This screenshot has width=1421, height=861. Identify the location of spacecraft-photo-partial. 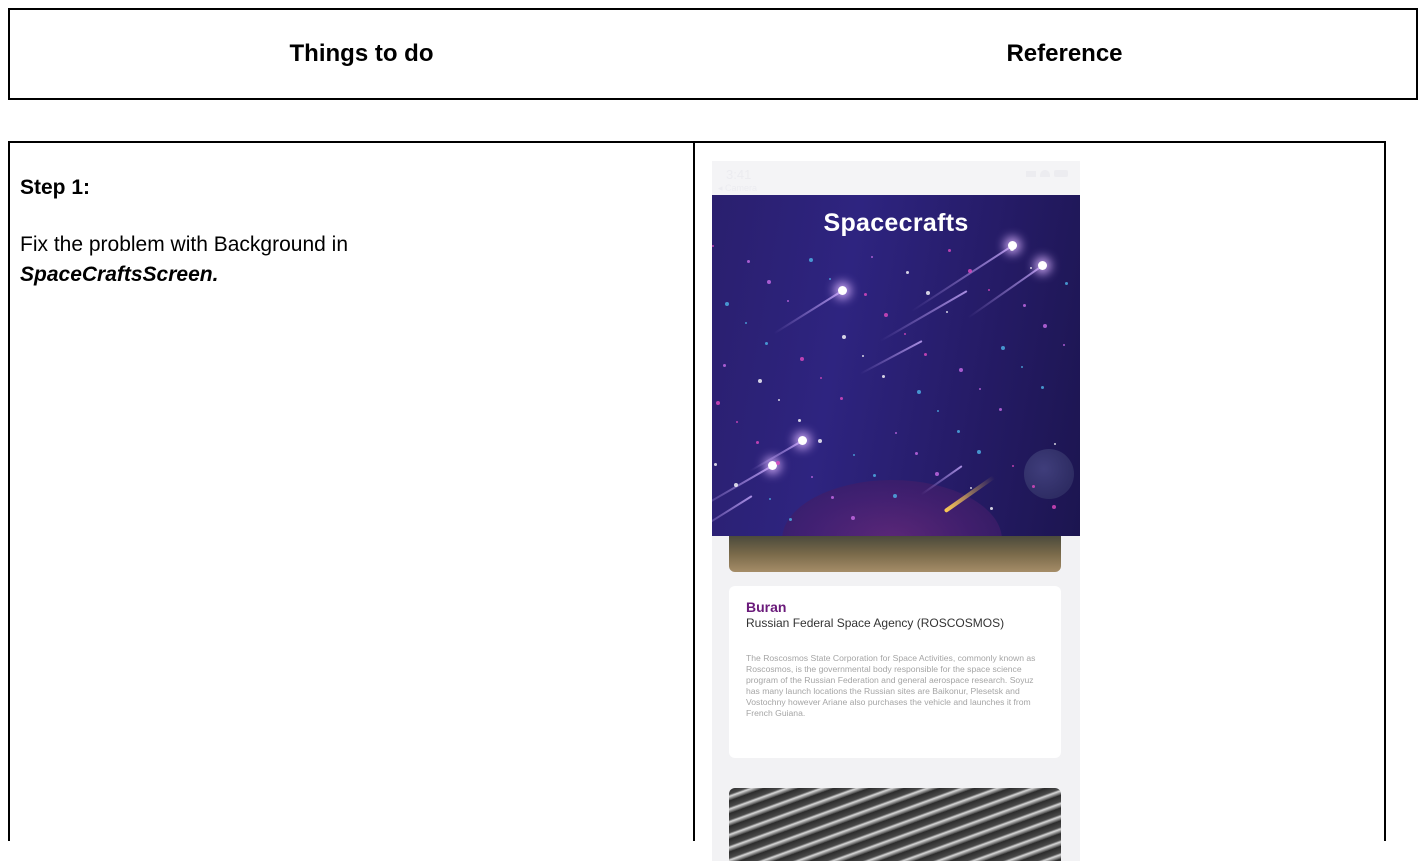
(895, 554).